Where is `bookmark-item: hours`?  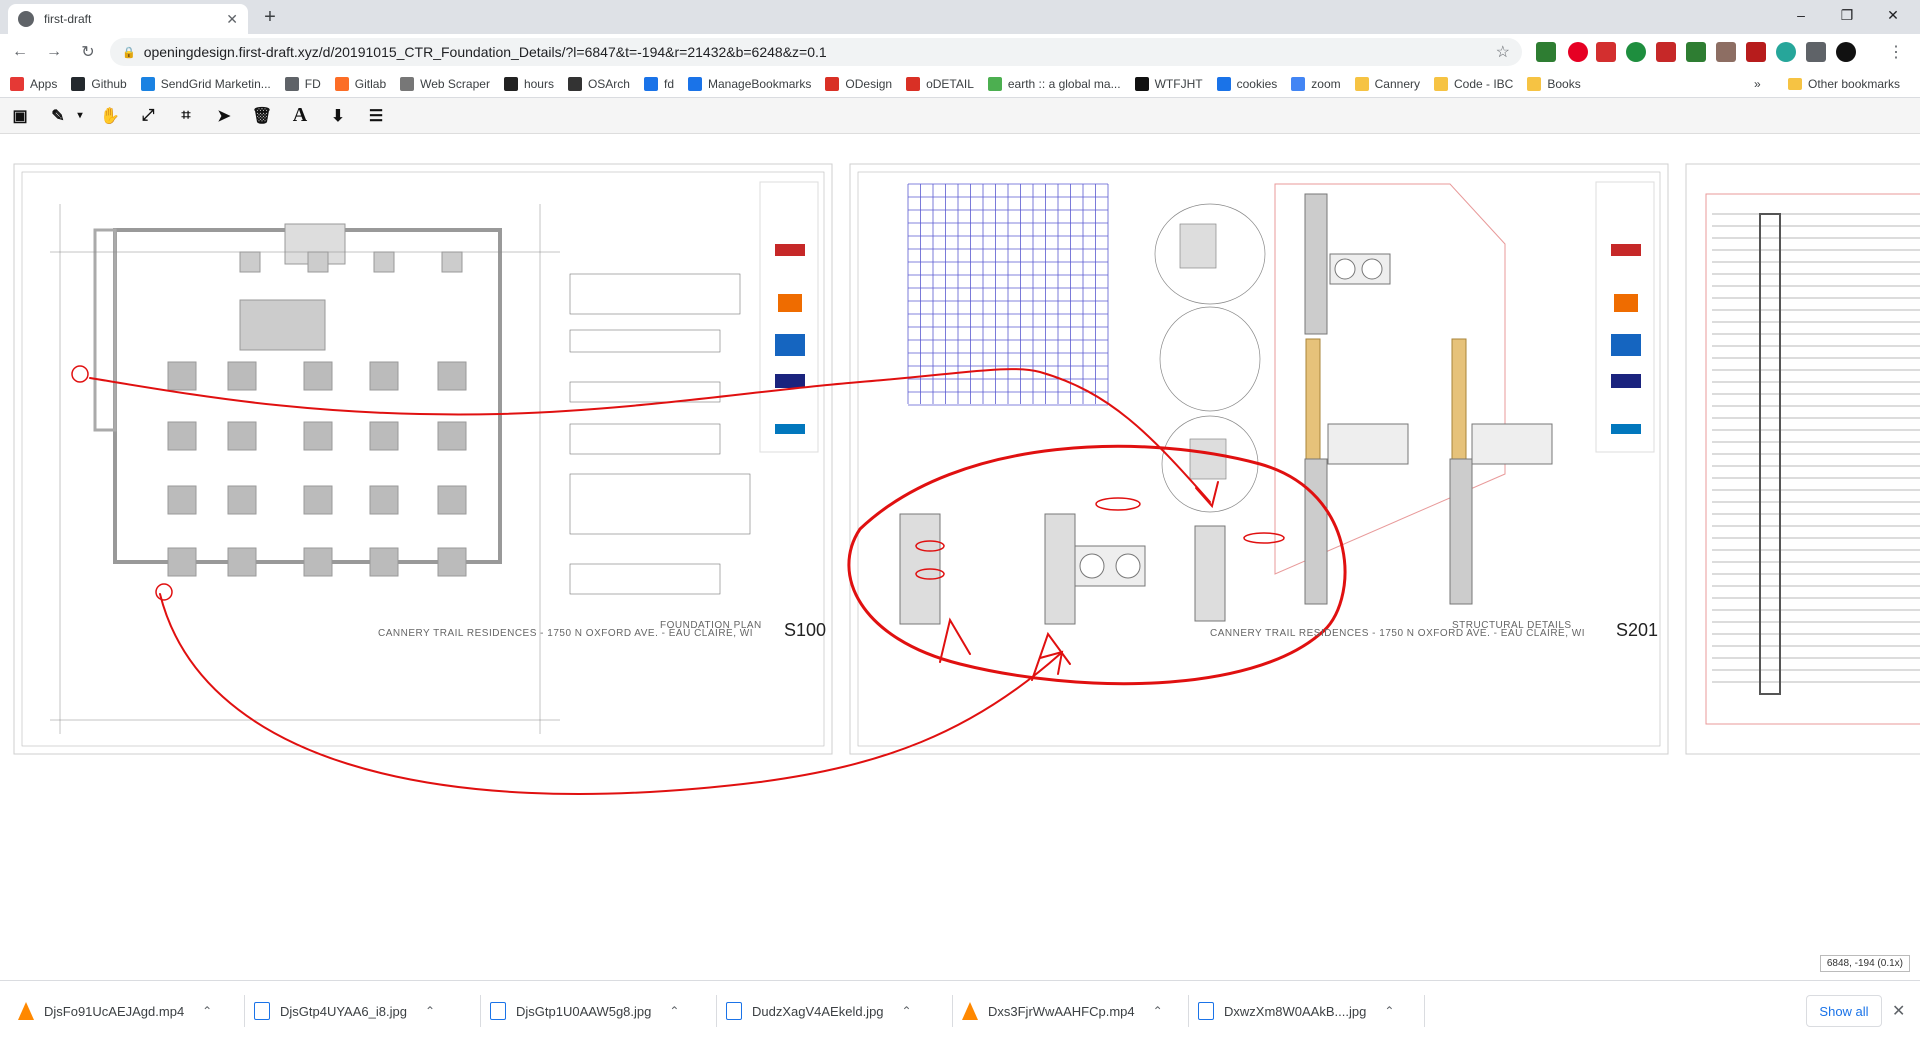 bookmark-item: hours is located at coordinates (528, 83).